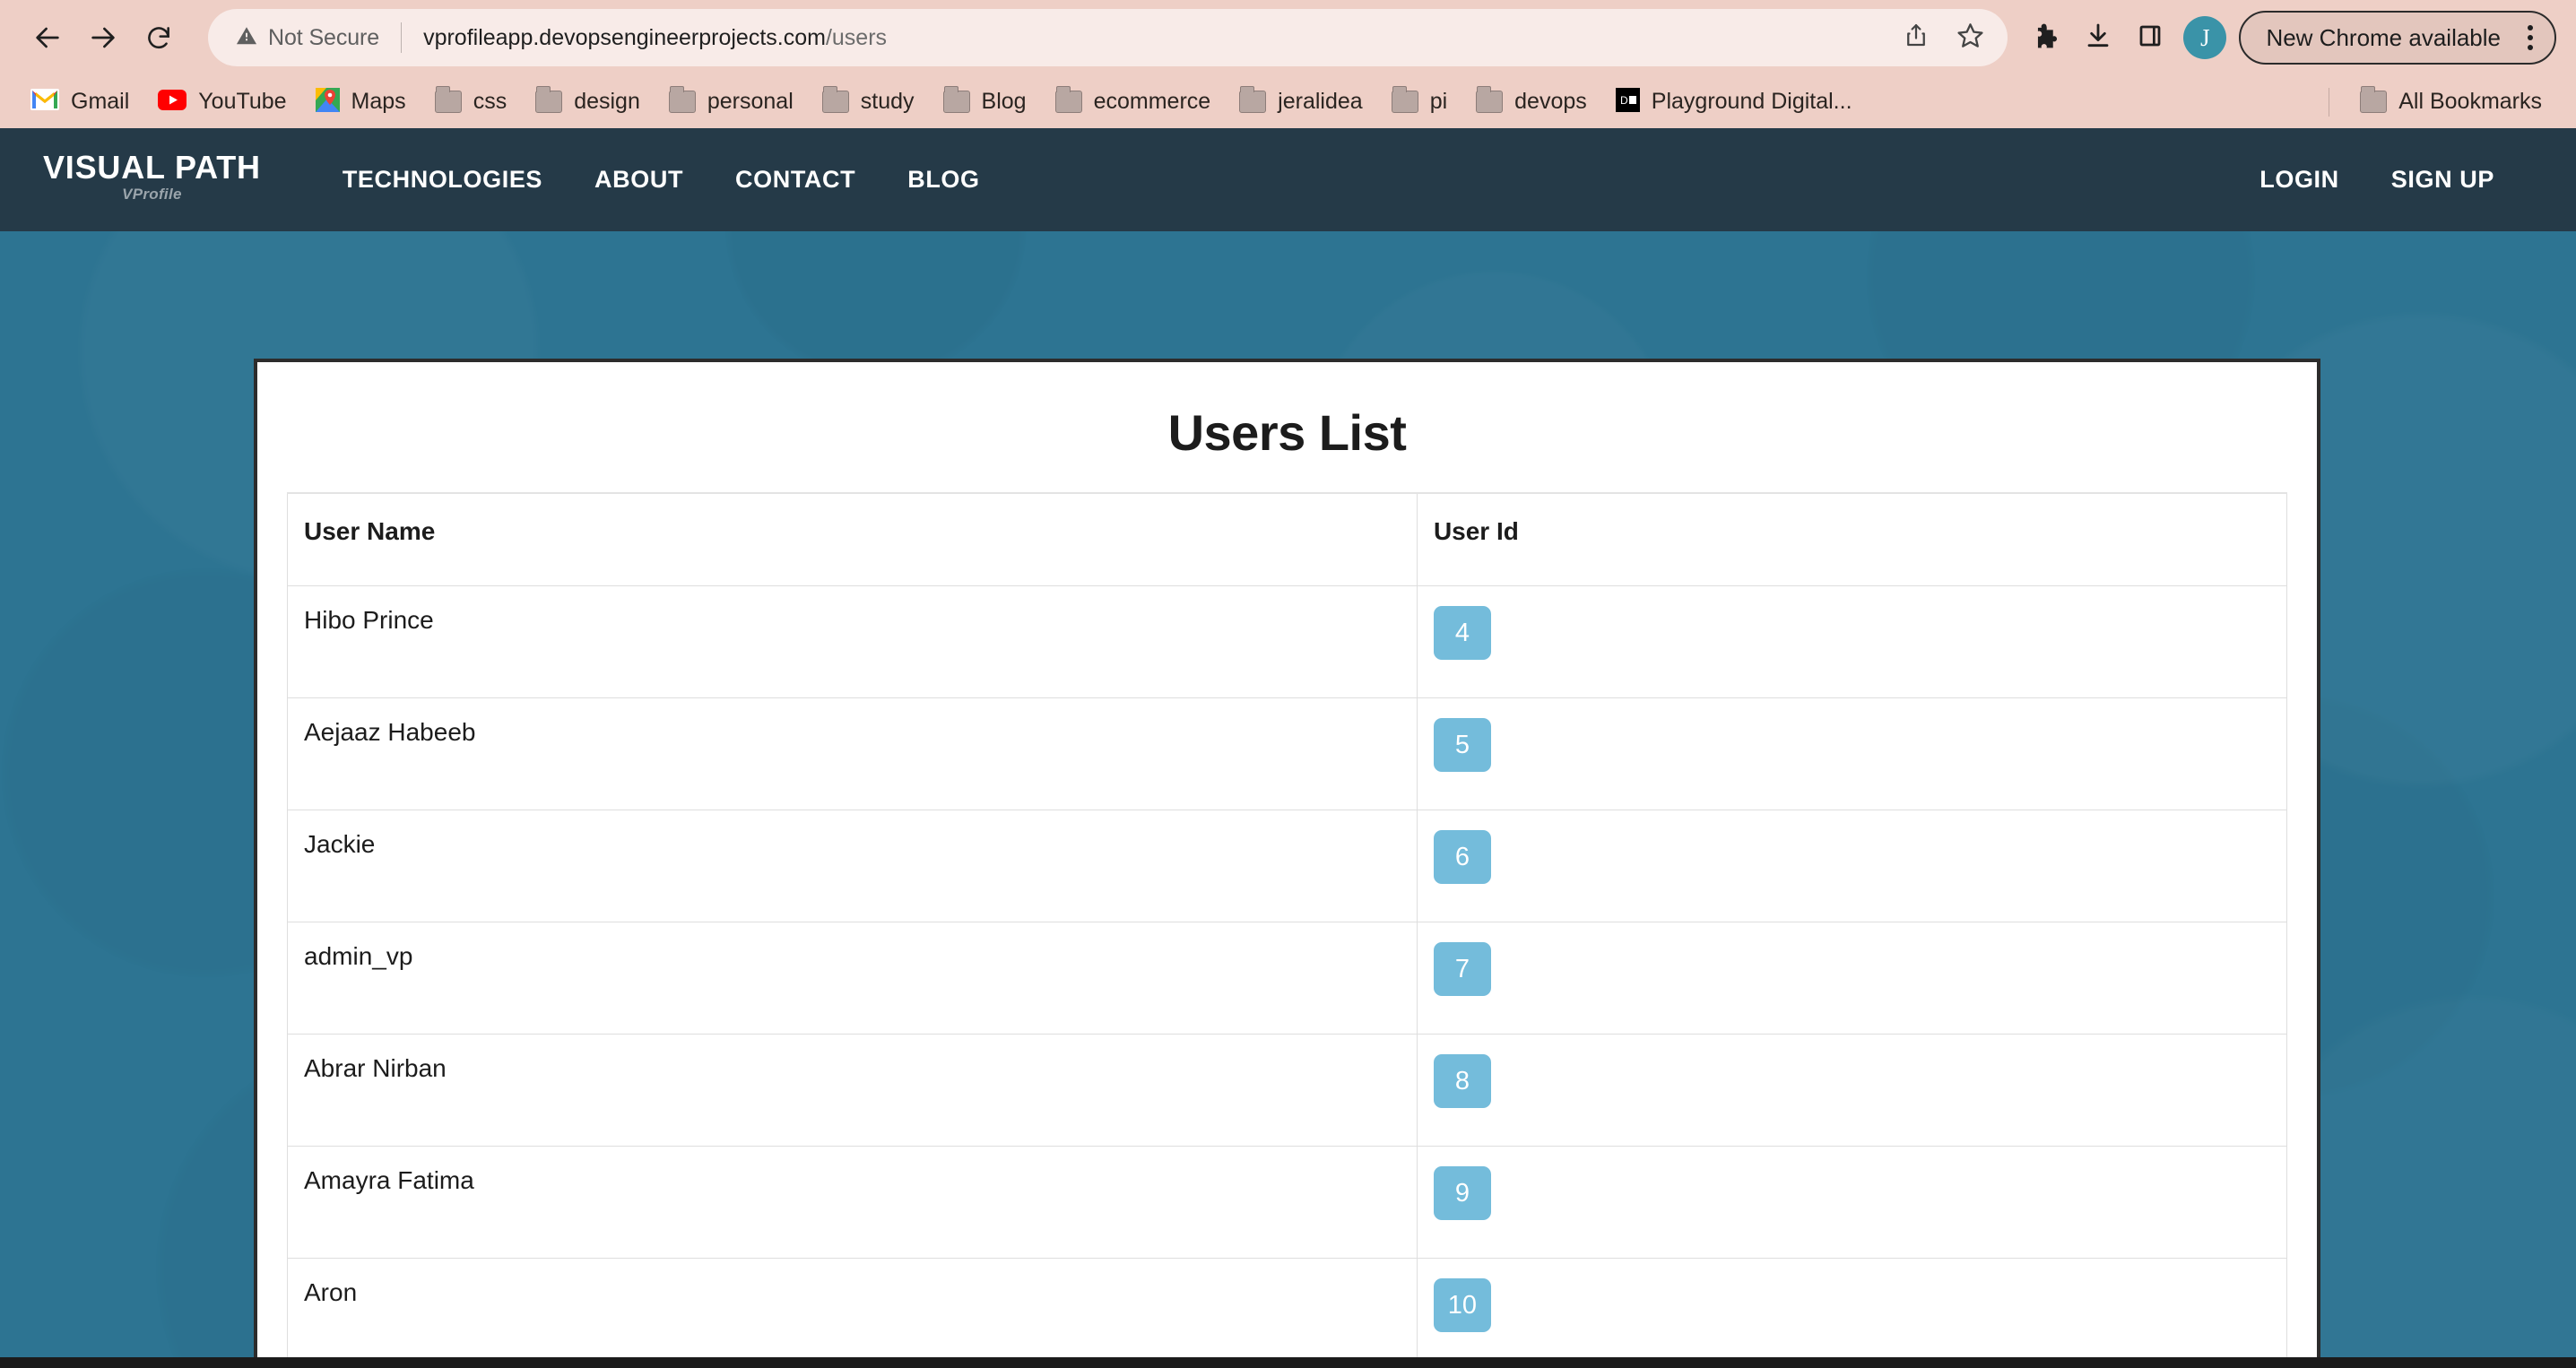  I want to click on chrome-update-label: New Chrome available, so click(2383, 37).